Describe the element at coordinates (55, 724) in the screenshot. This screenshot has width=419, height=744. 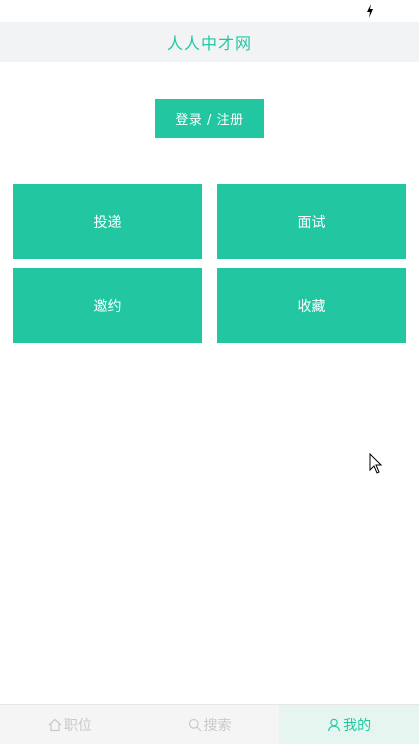
I see `home-icon` at that location.